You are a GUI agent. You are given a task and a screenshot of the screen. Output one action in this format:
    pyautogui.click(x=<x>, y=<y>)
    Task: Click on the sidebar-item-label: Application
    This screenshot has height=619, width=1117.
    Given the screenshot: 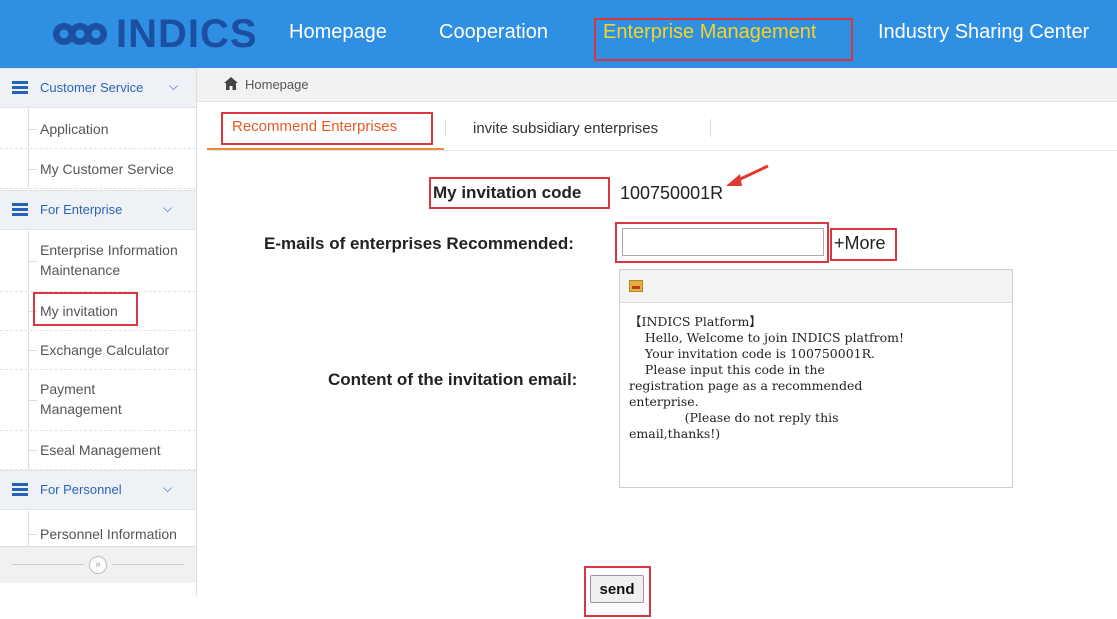 What is the action you would take?
    pyautogui.click(x=74, y=129)
    